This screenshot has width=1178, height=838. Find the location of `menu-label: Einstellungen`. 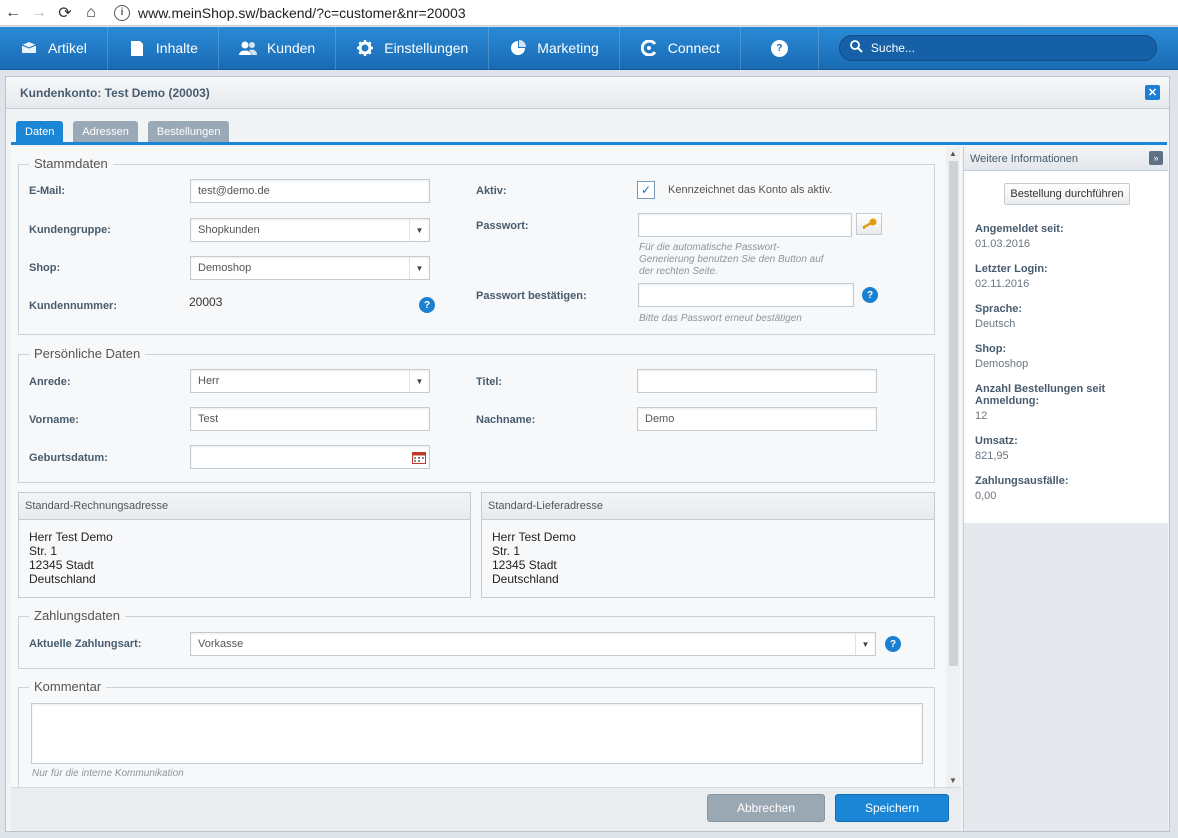

menu-label: Einstellungen is located at coordinates (426, 48).